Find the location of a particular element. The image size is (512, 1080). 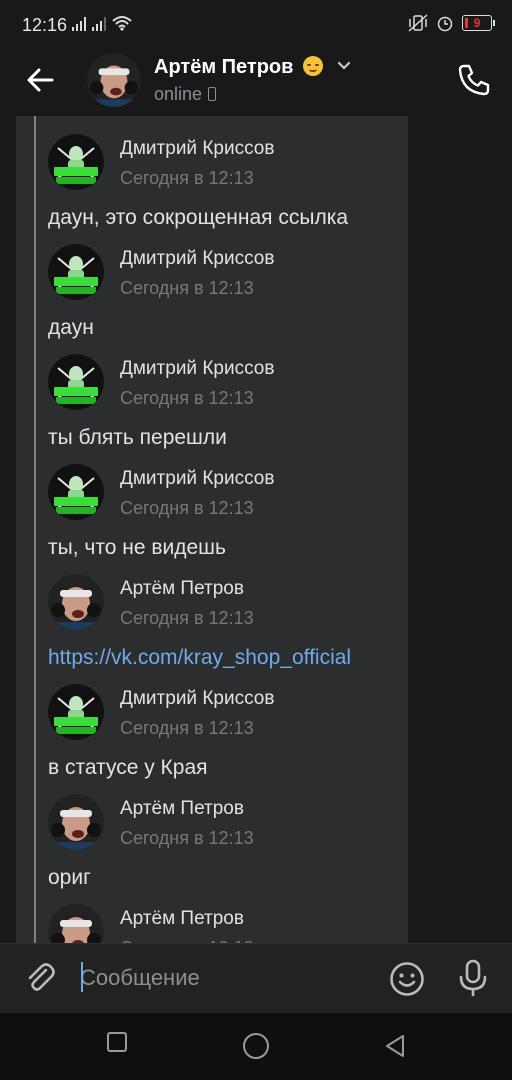

message-text: в статусе у Края is located at coordinates (128, 767).